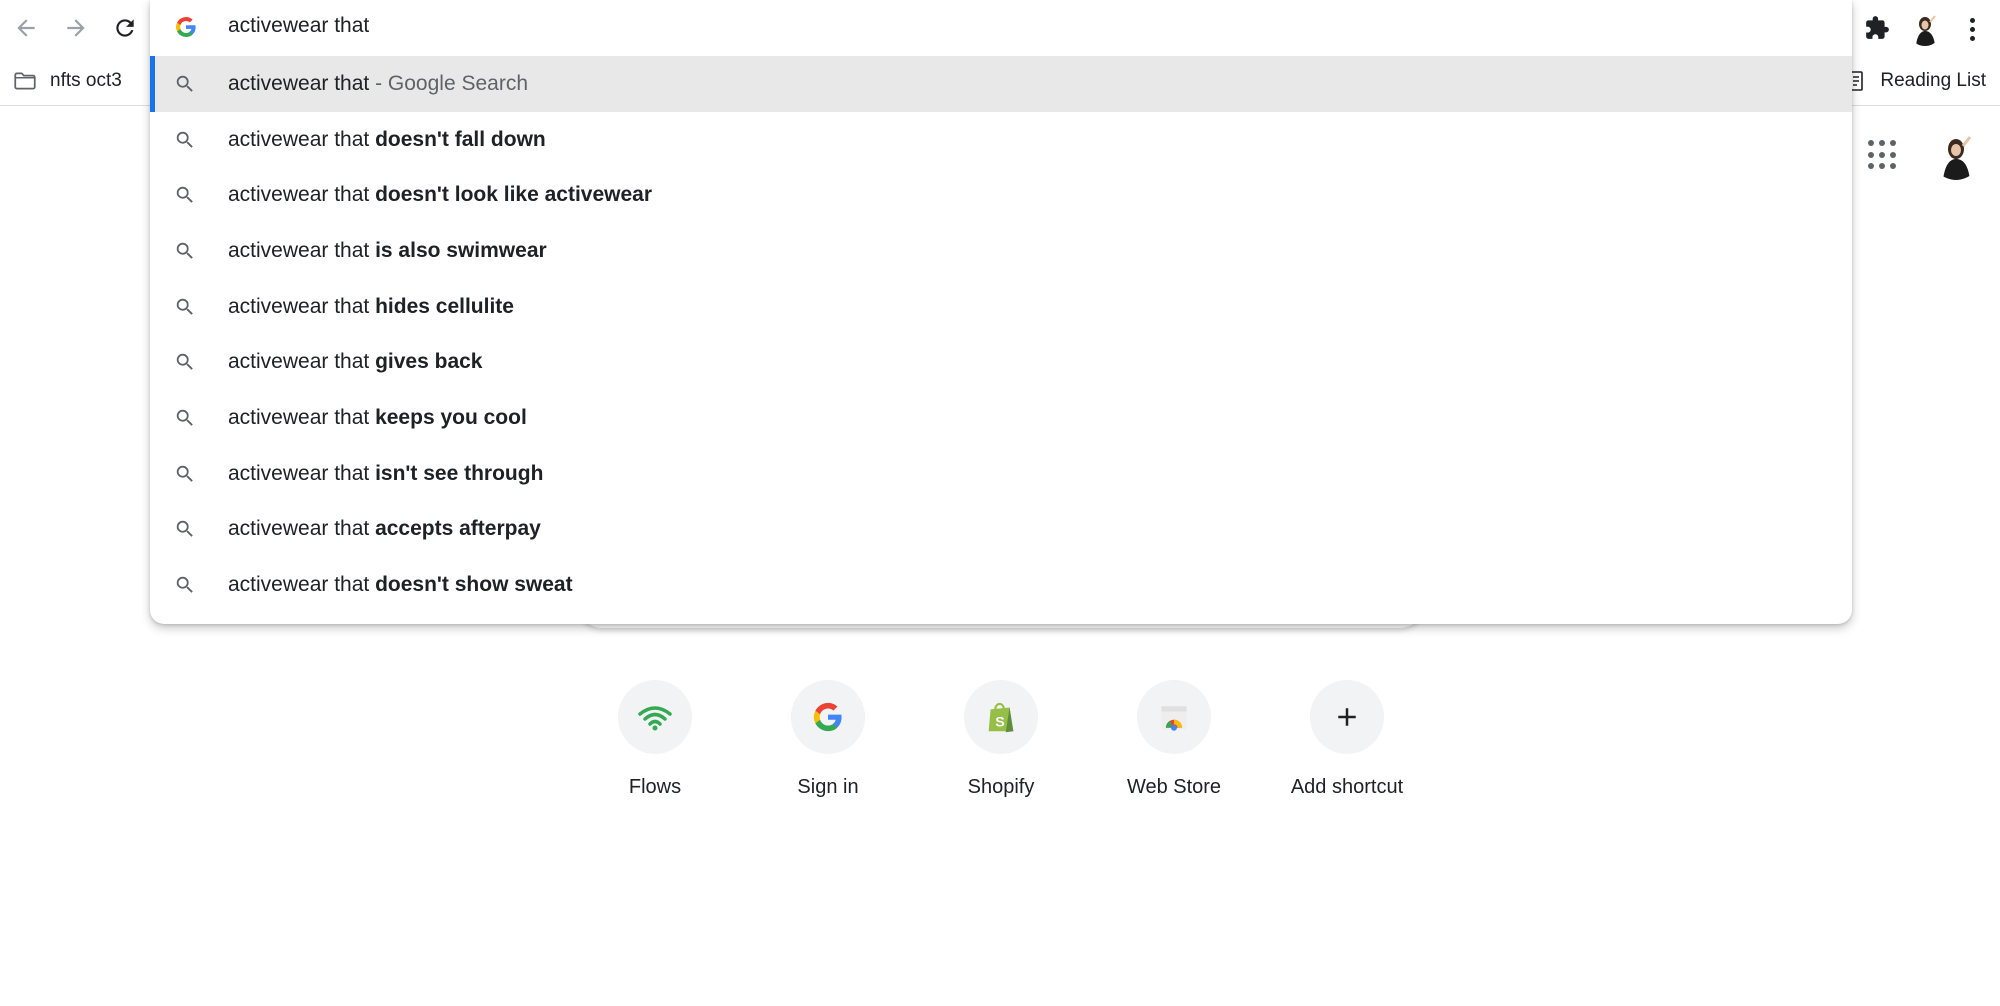  I want to click on suggestion-item: activewear that hides cellulite, so click(1001, 307).